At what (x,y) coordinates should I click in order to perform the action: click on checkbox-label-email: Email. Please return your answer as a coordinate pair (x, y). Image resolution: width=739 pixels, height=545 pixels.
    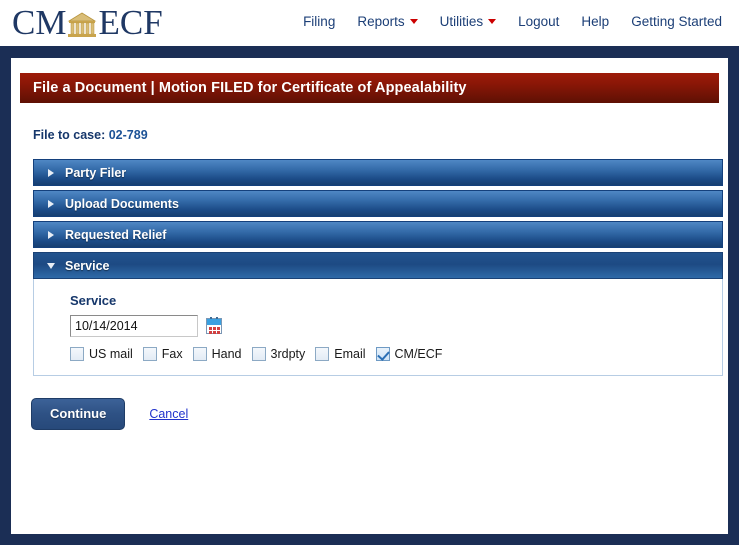
    Looking at the image, I should click on (350, 354).